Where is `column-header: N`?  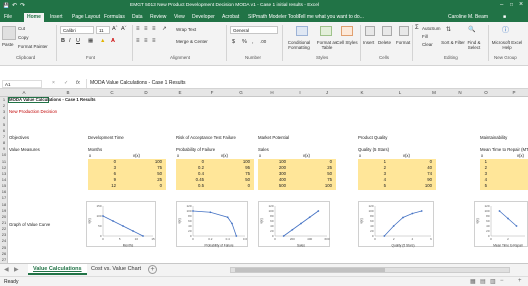 column-header: N is located at coordinates (460, 92).